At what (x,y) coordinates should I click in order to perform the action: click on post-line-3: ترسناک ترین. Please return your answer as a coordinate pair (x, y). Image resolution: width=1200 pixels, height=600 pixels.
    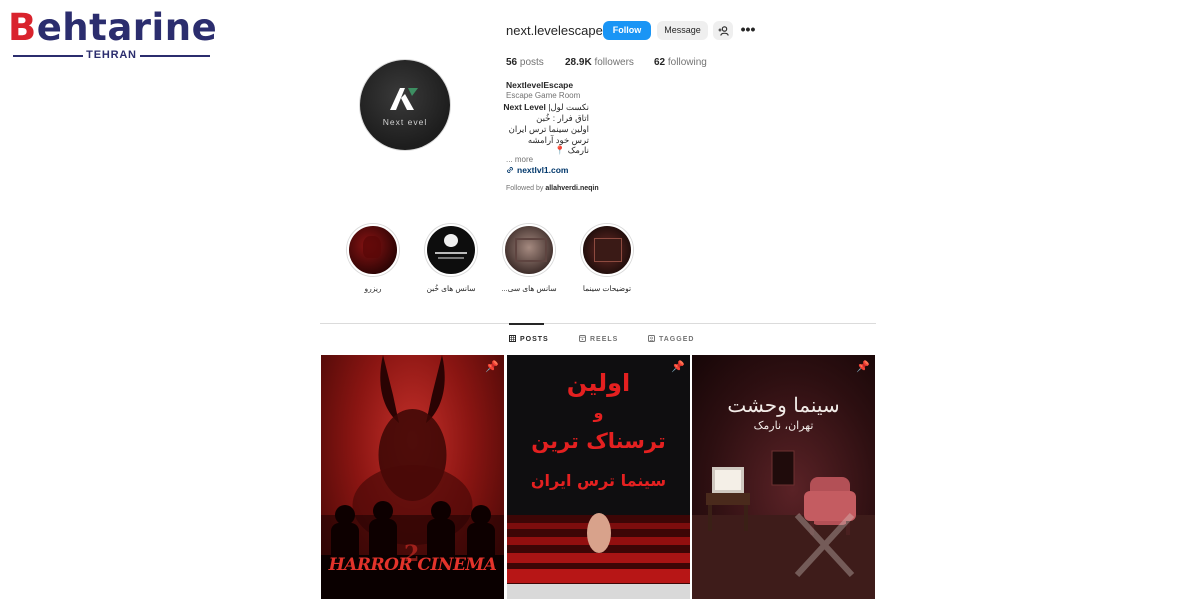
    Looking at the image, I should click on (598, 441).